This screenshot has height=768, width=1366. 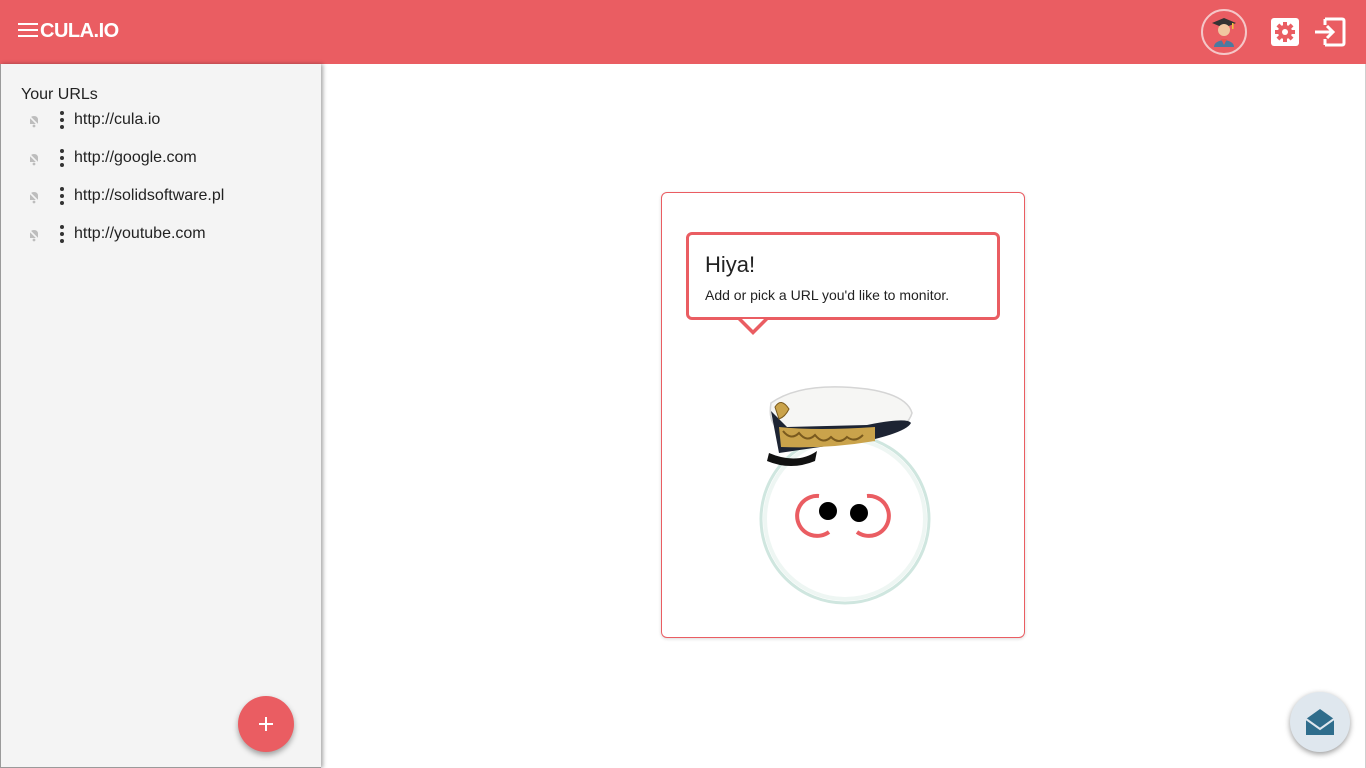 I want to click on url-list-item: http://solidsoftware.pl, so click(x=161, y=201).